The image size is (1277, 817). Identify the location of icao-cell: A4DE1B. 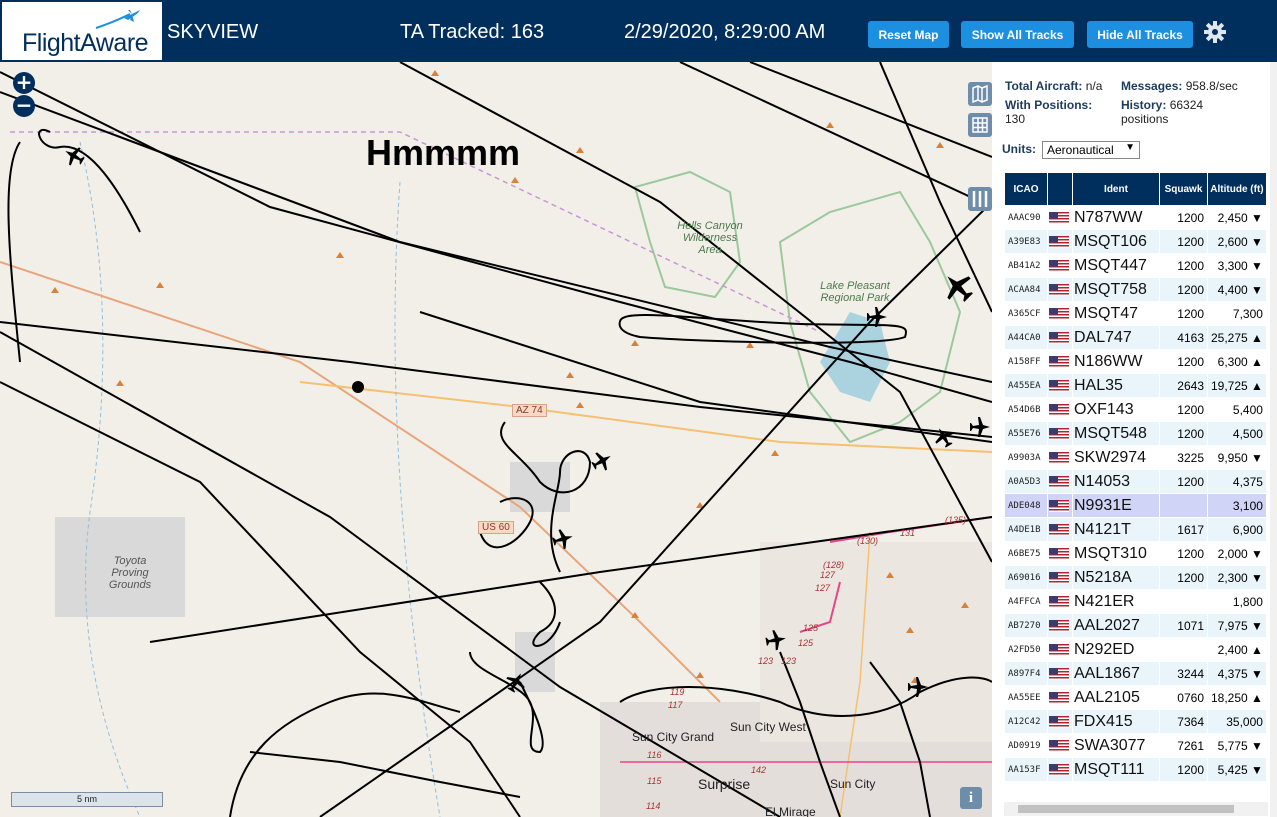
(1026, 529).